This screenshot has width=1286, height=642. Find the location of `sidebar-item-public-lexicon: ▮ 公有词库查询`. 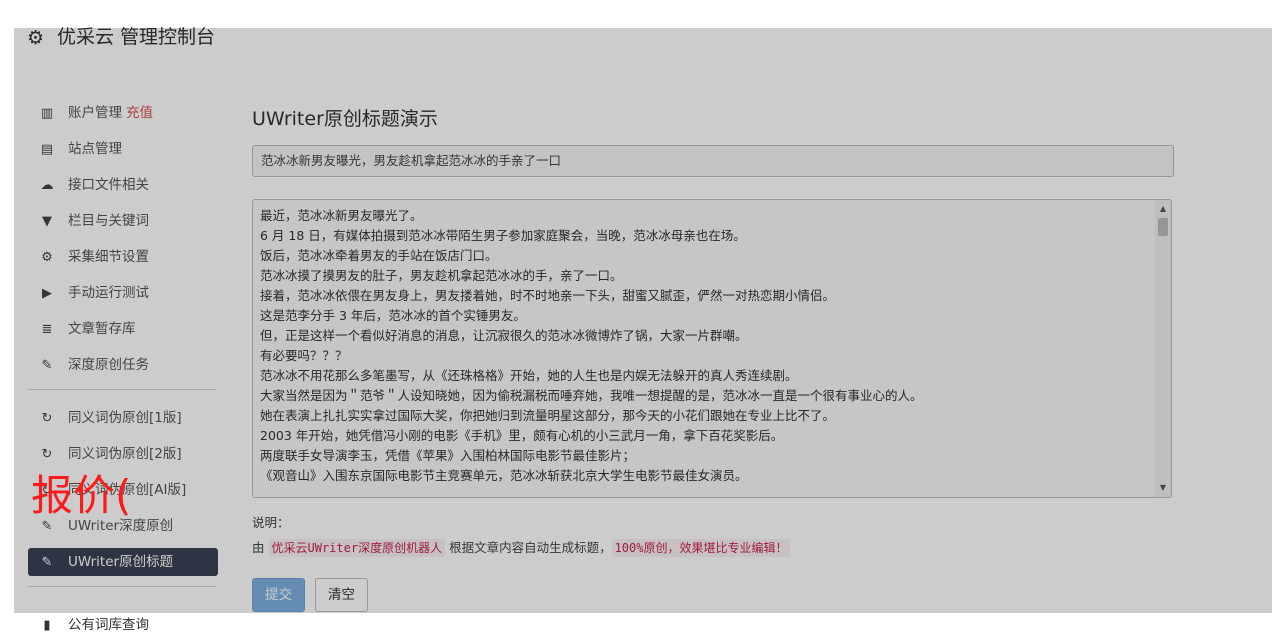

sidebar-item-public-lexicon: ▮ 公有词库查询 is located at coordinates (93, 623).